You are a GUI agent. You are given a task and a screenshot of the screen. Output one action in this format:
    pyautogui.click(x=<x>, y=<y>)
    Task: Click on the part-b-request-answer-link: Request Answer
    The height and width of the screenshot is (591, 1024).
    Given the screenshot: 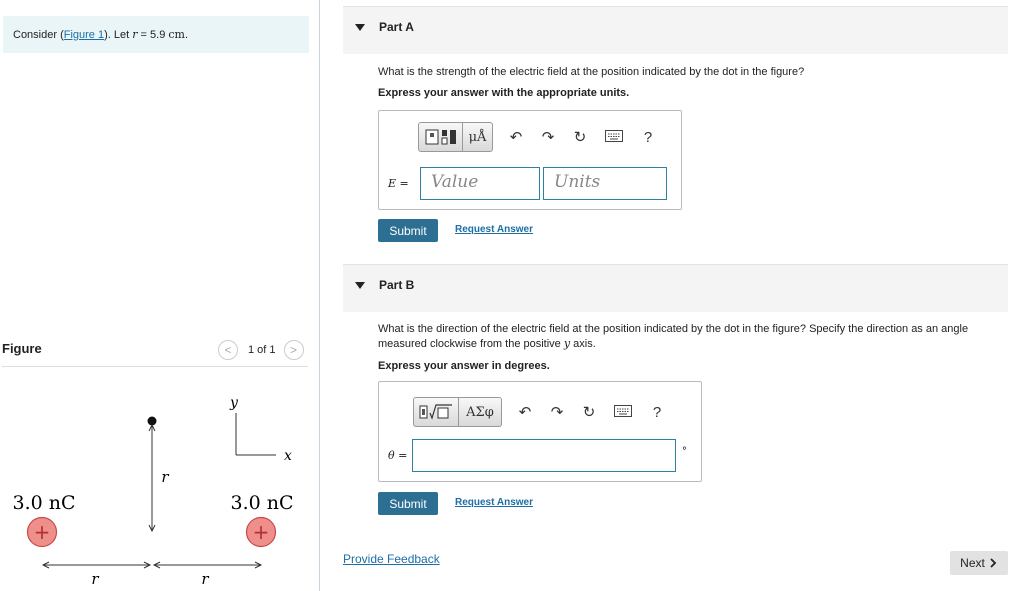 What is the action you would take?
    pyautogui.click(x=494, y=502)
    